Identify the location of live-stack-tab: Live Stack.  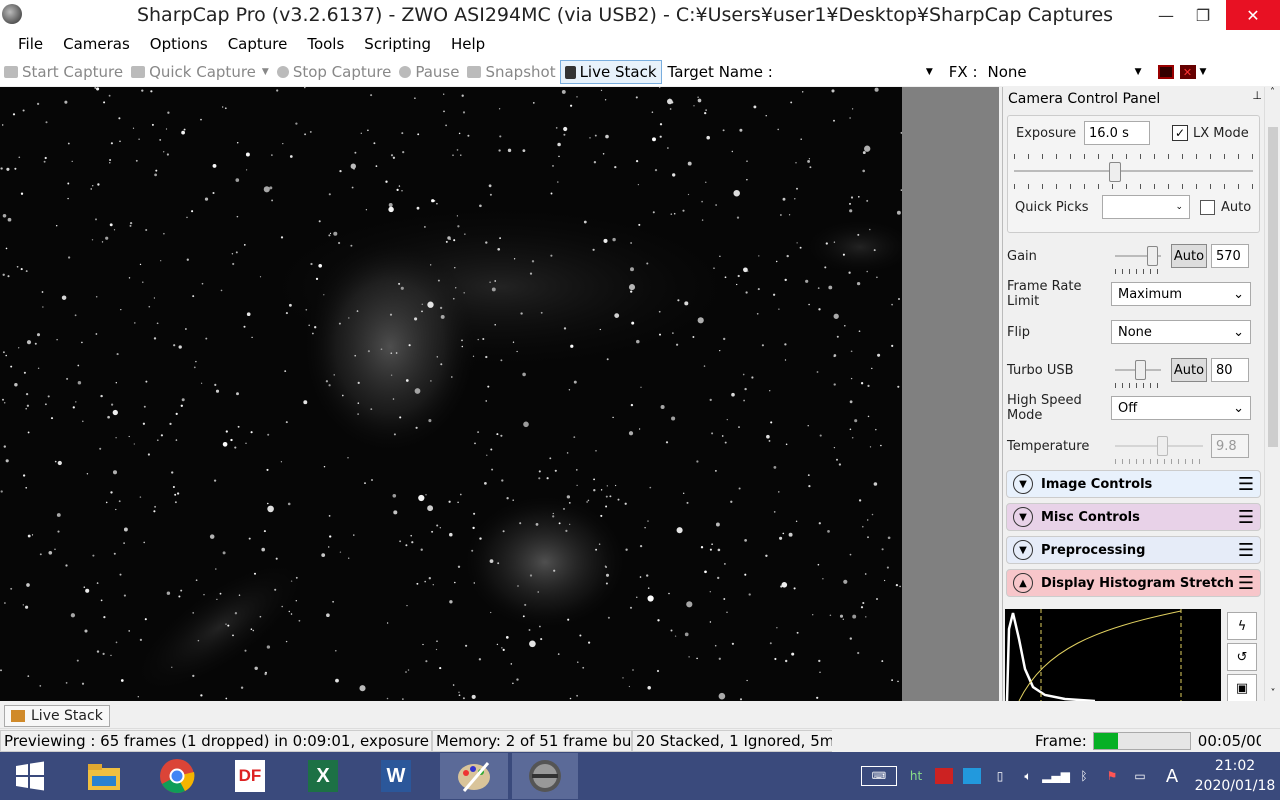
(57, 716).